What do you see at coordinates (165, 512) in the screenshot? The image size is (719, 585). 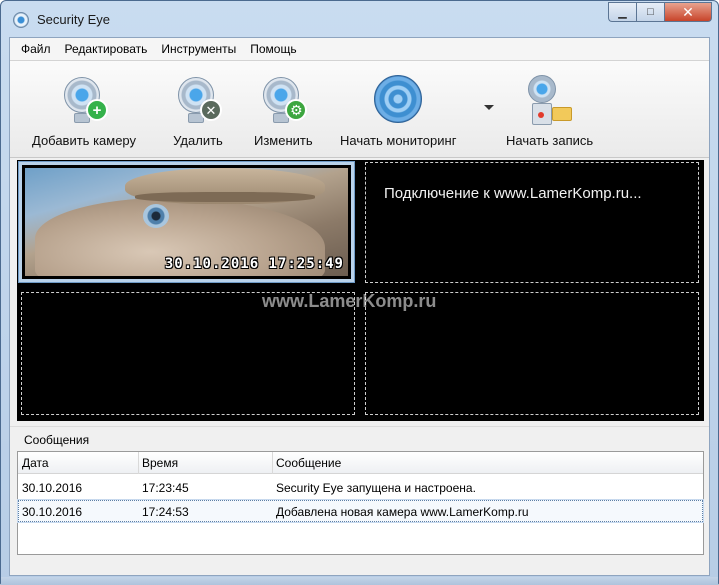 I see `row-time: 17:24:53` at bounding box center [165, 512].